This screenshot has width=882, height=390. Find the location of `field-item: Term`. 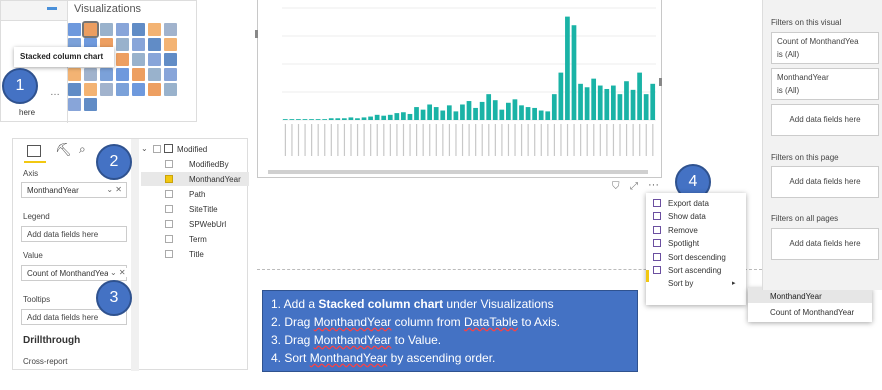

field-item: Term is located at coordinates (195, 239).